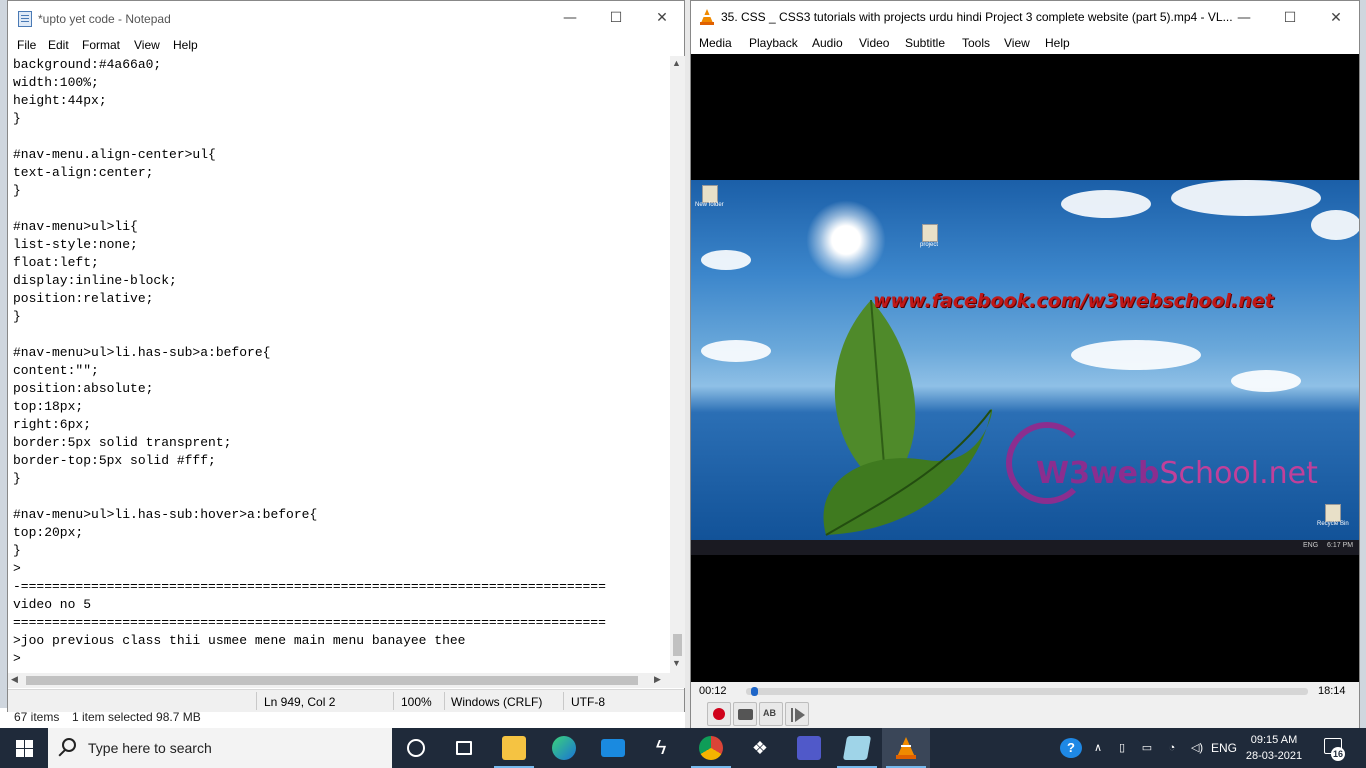  What do you see at coordinates (874, 43) in the screenshot?
I see `vlc-menu-video: Video` at bounding box center [874, 43].